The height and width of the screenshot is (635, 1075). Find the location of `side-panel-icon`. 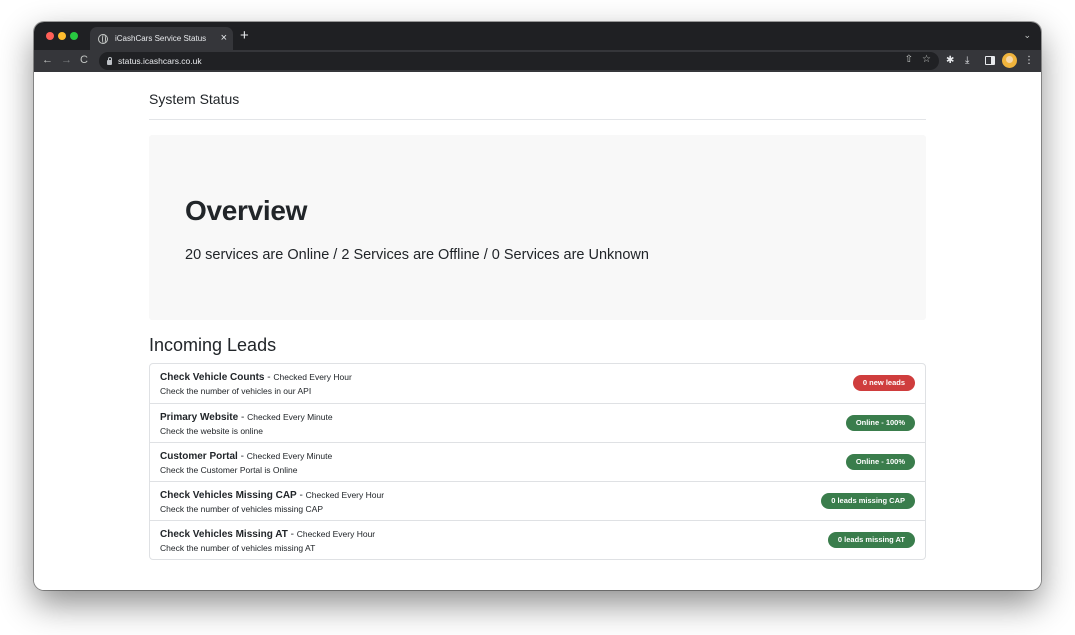

side-panel-icon is located at coordinates (990, 60).